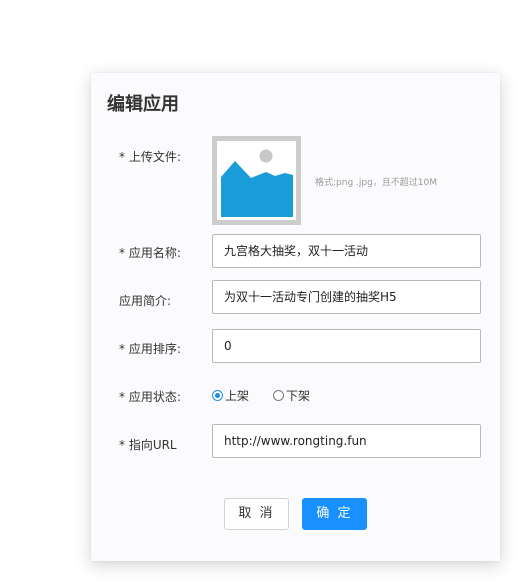  Describe the element at coordinates (145, 301) in the screenshot. I see `desc-label: 应用简介:` at that location.